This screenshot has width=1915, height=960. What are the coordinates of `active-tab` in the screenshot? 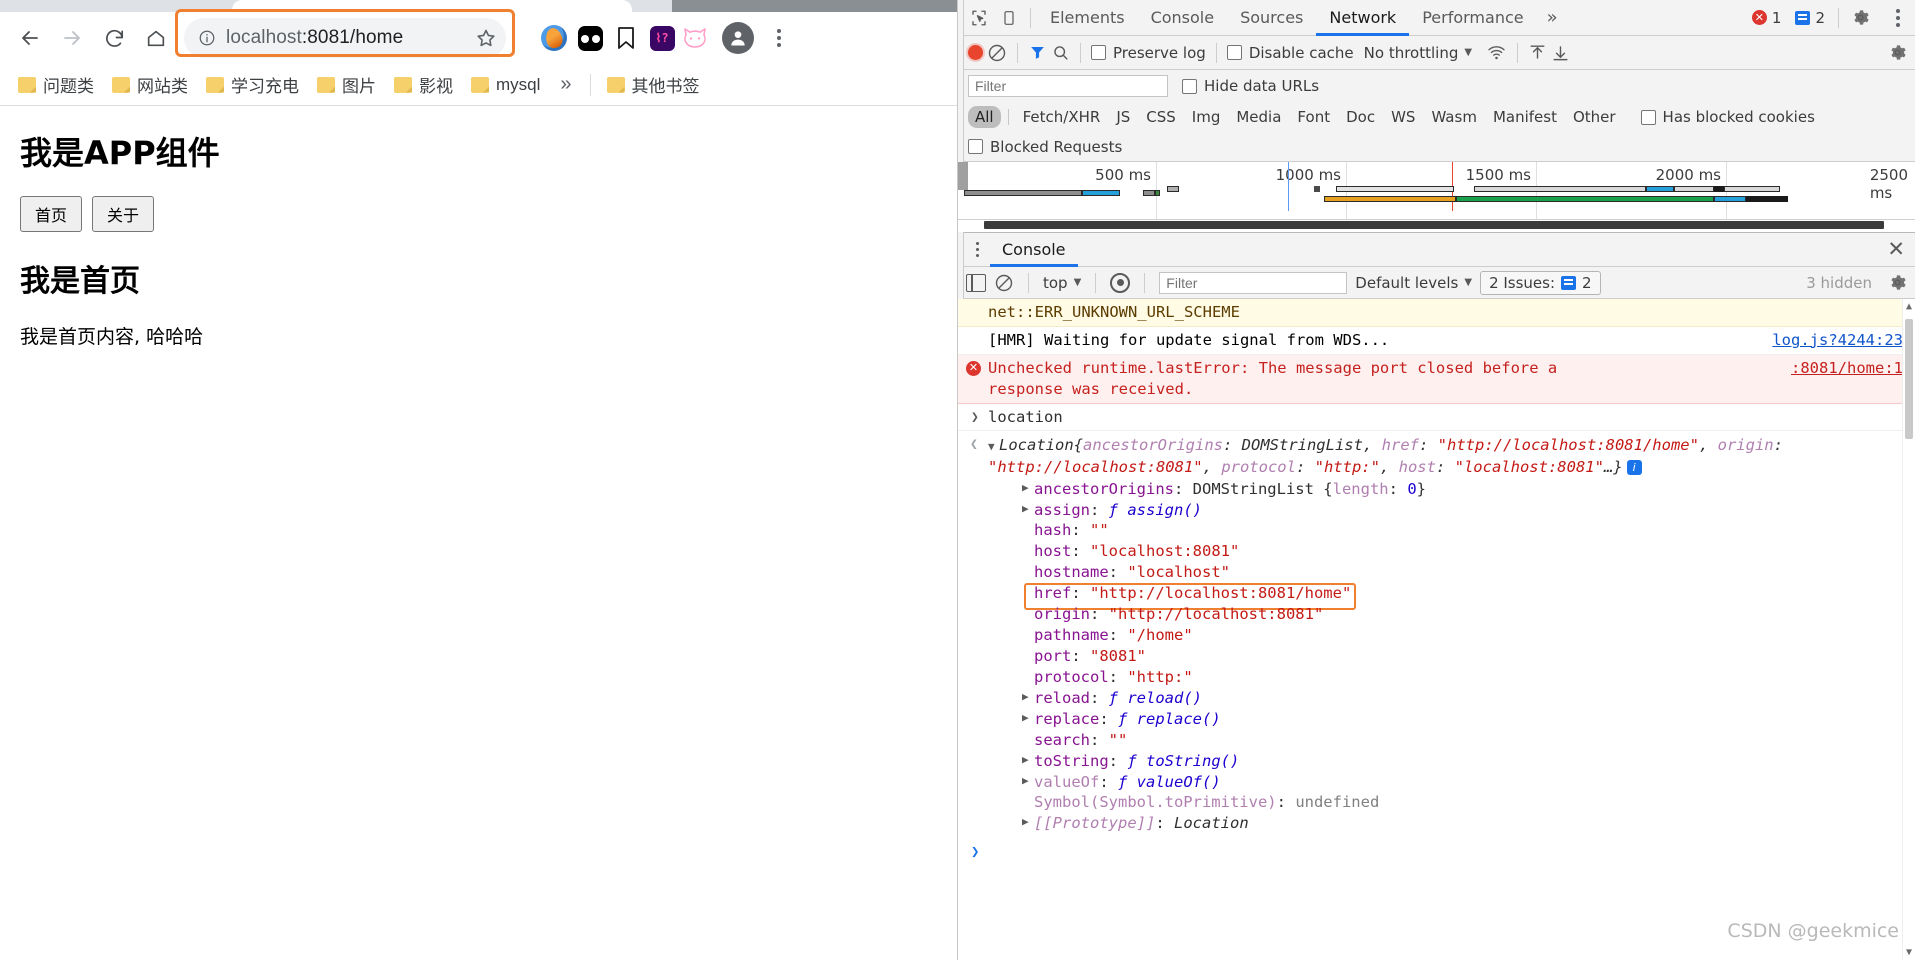 It's located at (432, 6).